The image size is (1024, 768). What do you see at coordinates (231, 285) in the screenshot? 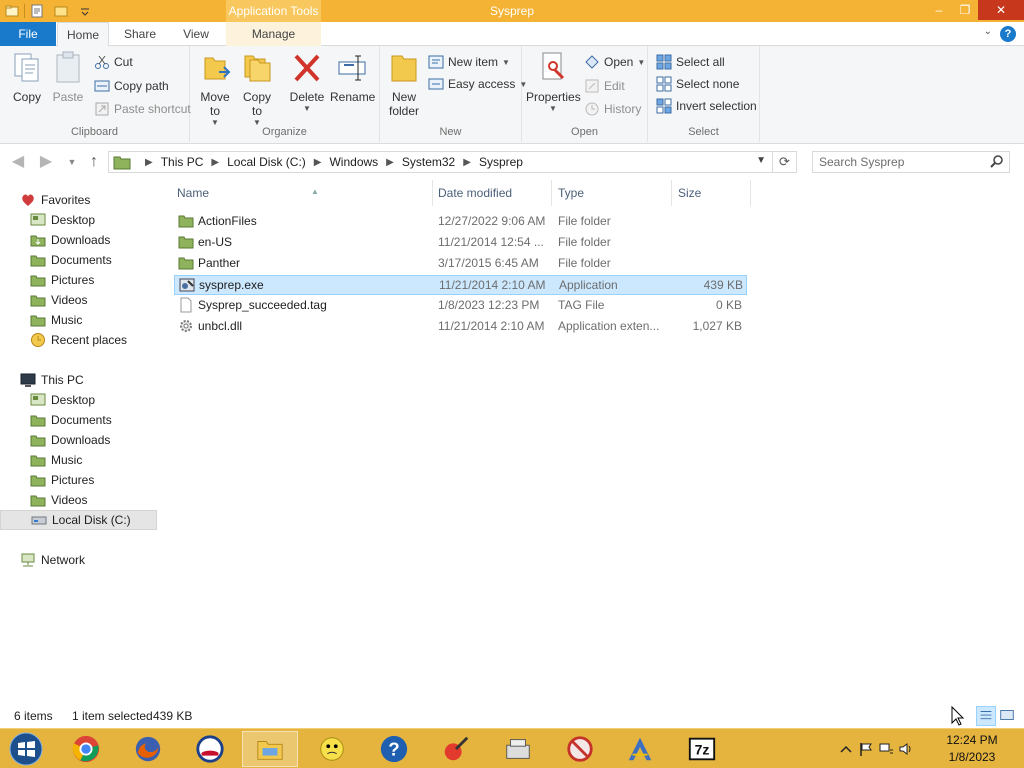
I see `file-name: sysprep.exe` at bounding box center [231, 285].